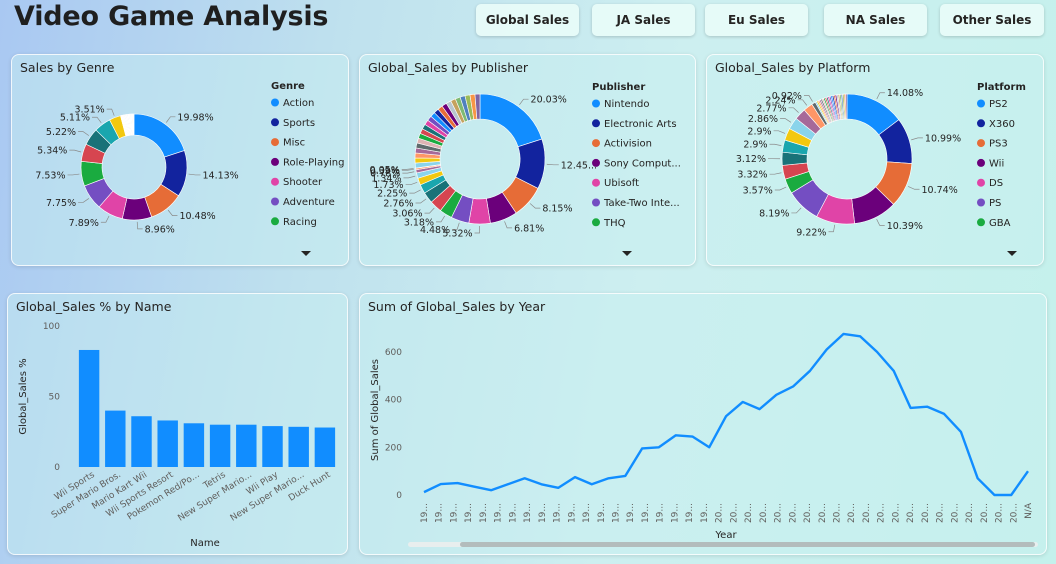 This screenshot has width=1056, height=564. What do you see at coordinates (385, 170) in the screenshot?
I see `publisher-data-label: 0.05%` at bounding box center [385, 170].